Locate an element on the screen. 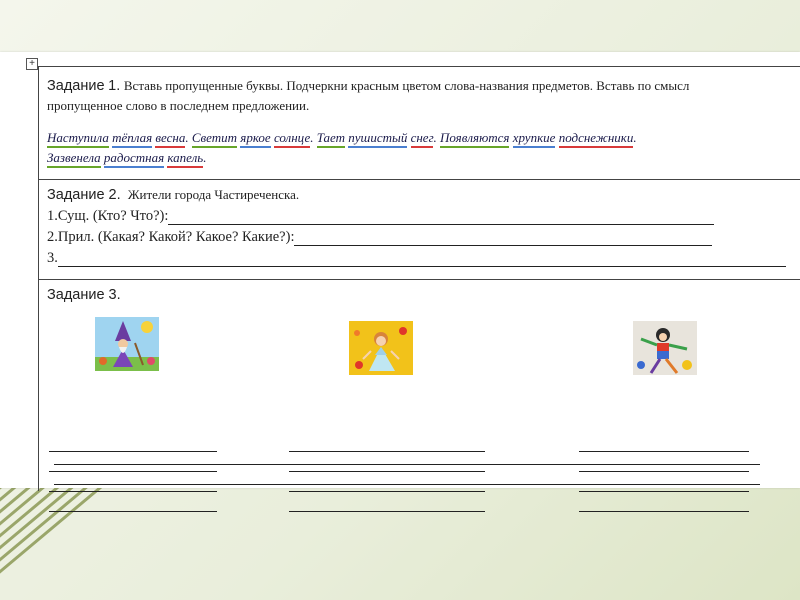 Image resolution: width=800 pixels, height=600 pixels. word-blue-underlined: хрупкие is located at coordinates (534, 139).